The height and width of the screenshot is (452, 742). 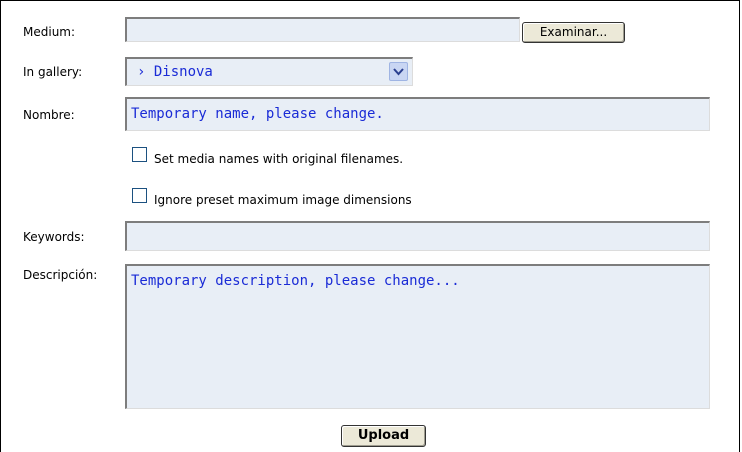 I want to click on ignore-dimensions-label: Ignore preset maximum image dimensions, so click(x=283, y=199).